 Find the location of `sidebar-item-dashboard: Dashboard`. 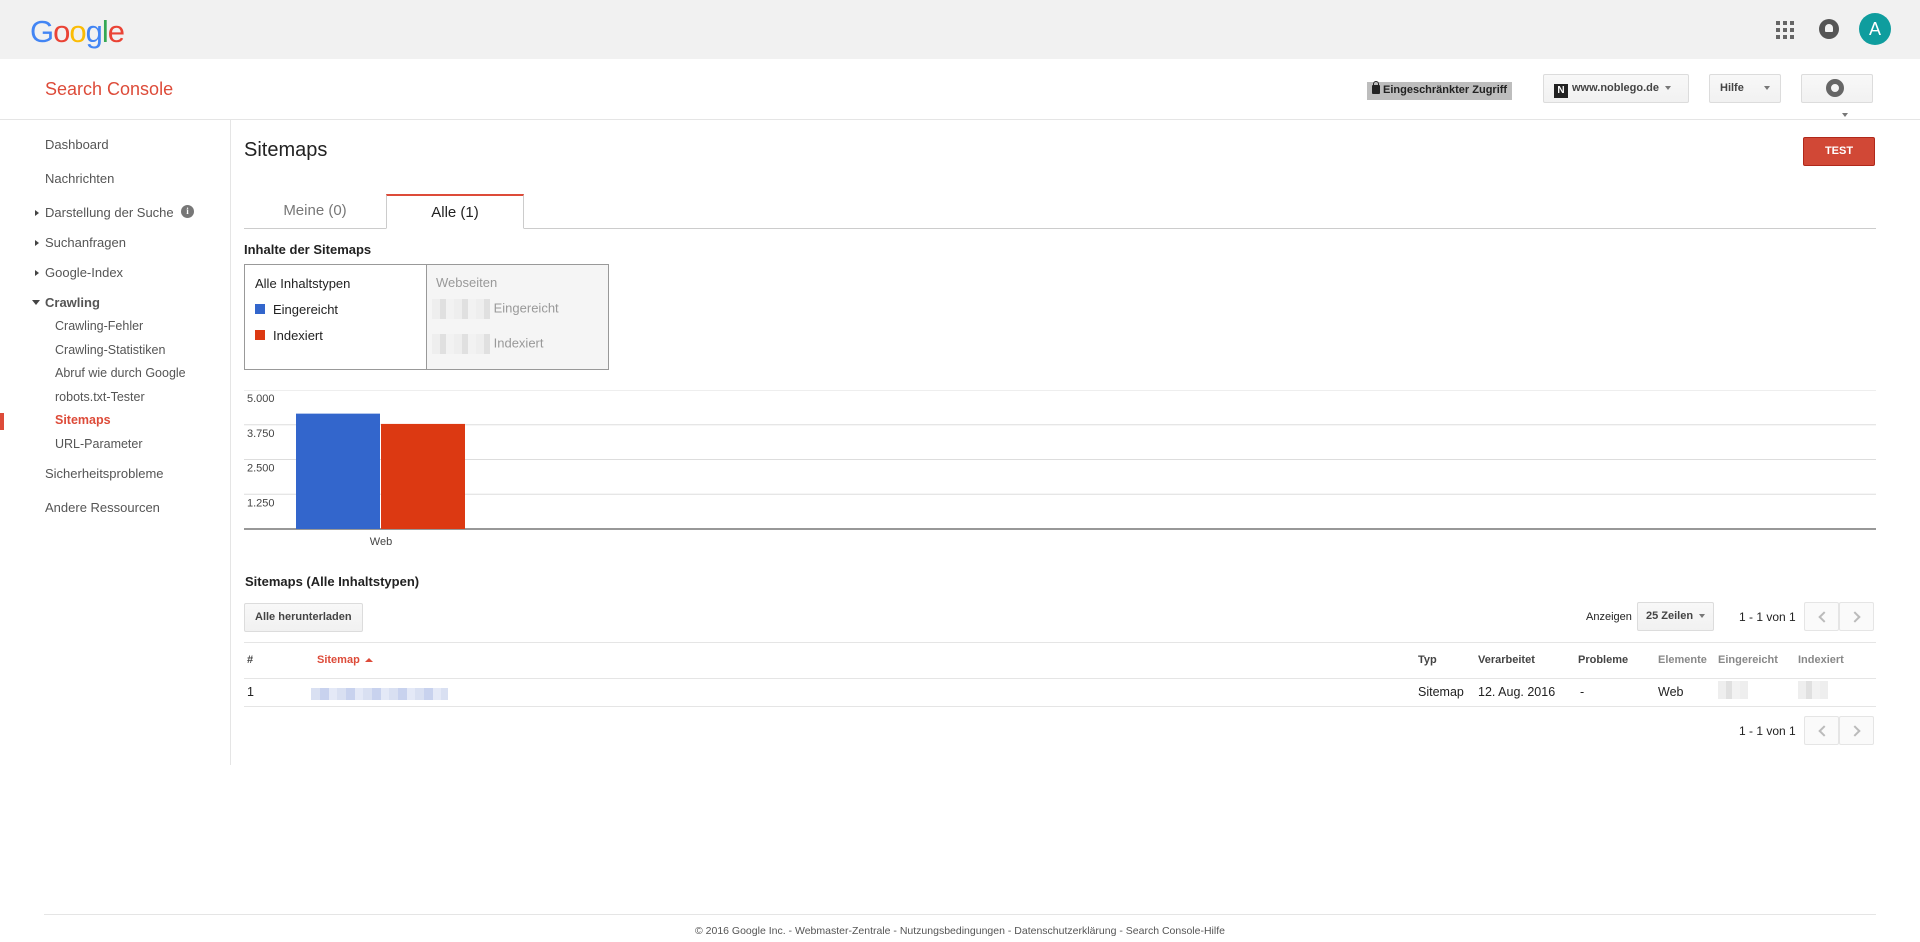

sidebar-item-dashboard: Dashboard is located at coordinates (77, 144).